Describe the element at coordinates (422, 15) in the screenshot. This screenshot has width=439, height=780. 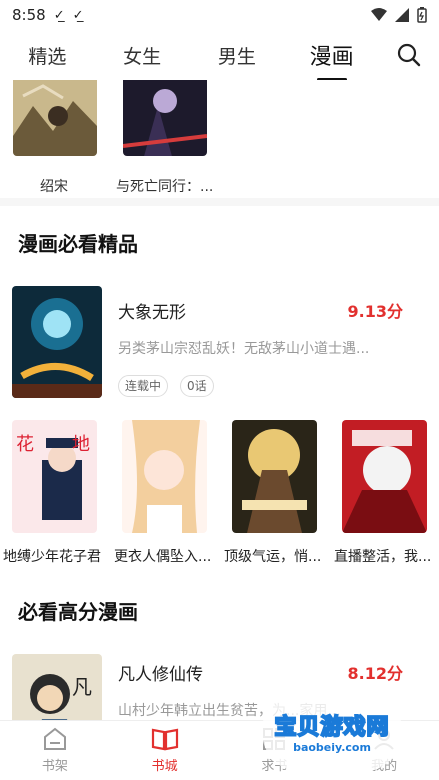
I see `battery-icon` at that location.